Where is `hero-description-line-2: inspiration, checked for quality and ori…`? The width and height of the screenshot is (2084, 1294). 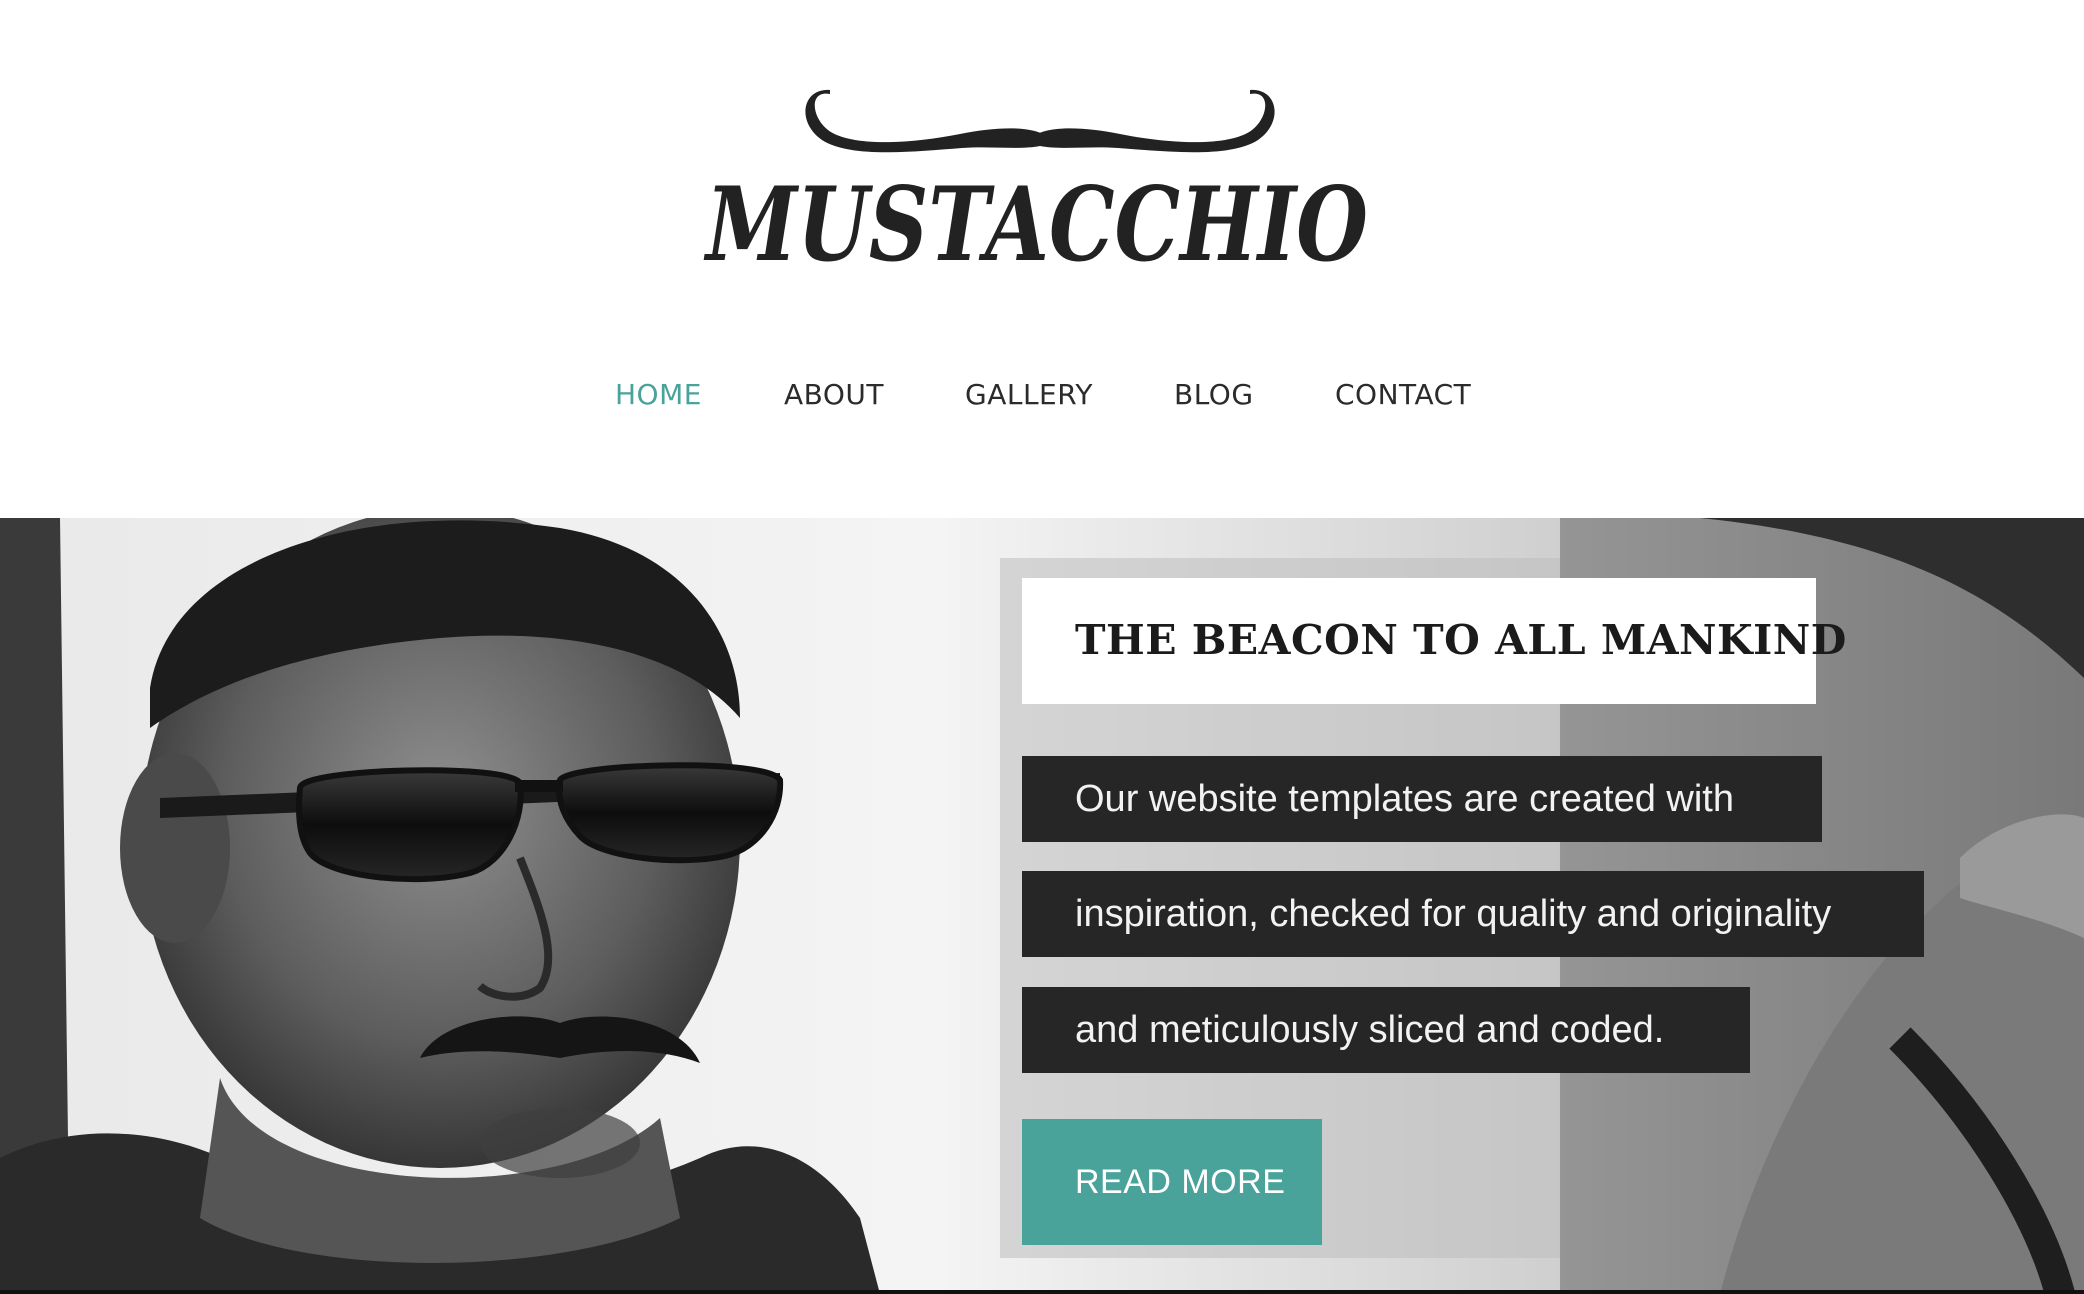 hero-description-line-2: inspiration, checked for quality and ori… is located at coordinates (1473, 914).